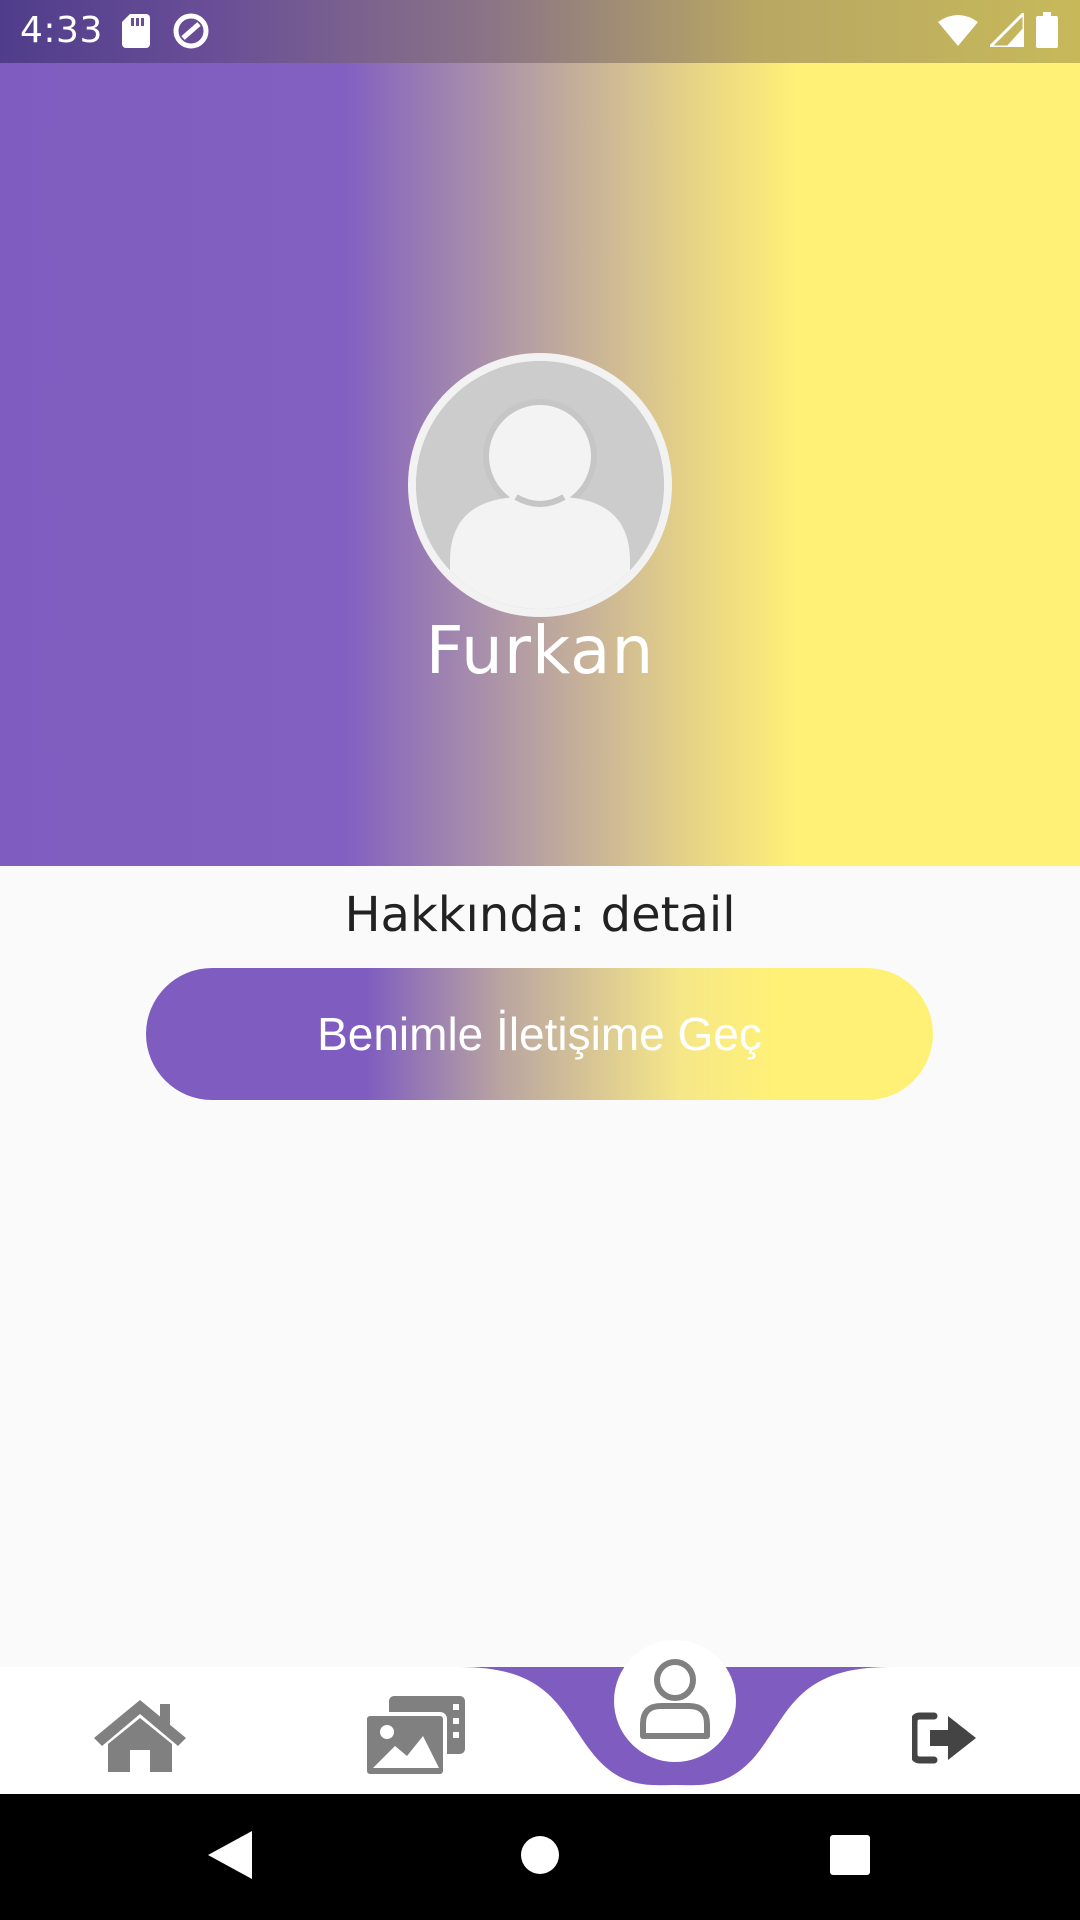 This screenshot has height=1920, width=1080. I want to click on nav-gallery-button, so click(415, 1737).